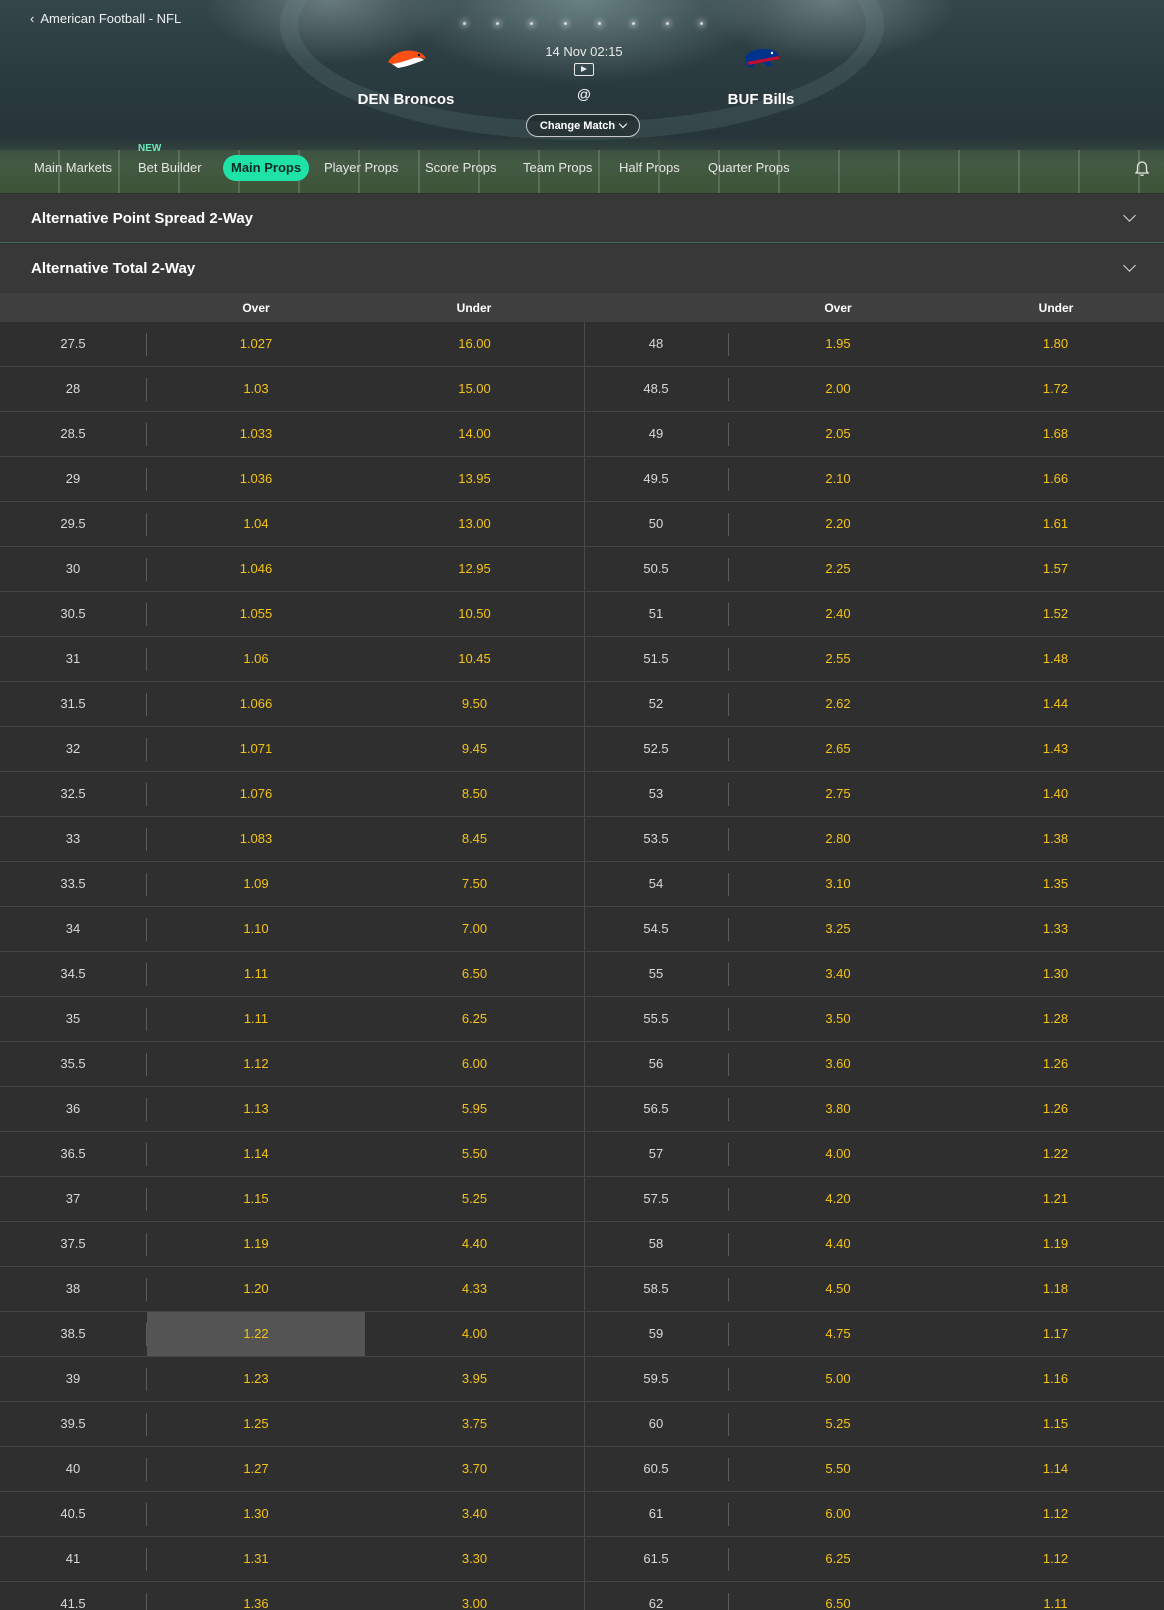  I want to click on tab-quarter-props: Quarter Props, so click(749, 168).